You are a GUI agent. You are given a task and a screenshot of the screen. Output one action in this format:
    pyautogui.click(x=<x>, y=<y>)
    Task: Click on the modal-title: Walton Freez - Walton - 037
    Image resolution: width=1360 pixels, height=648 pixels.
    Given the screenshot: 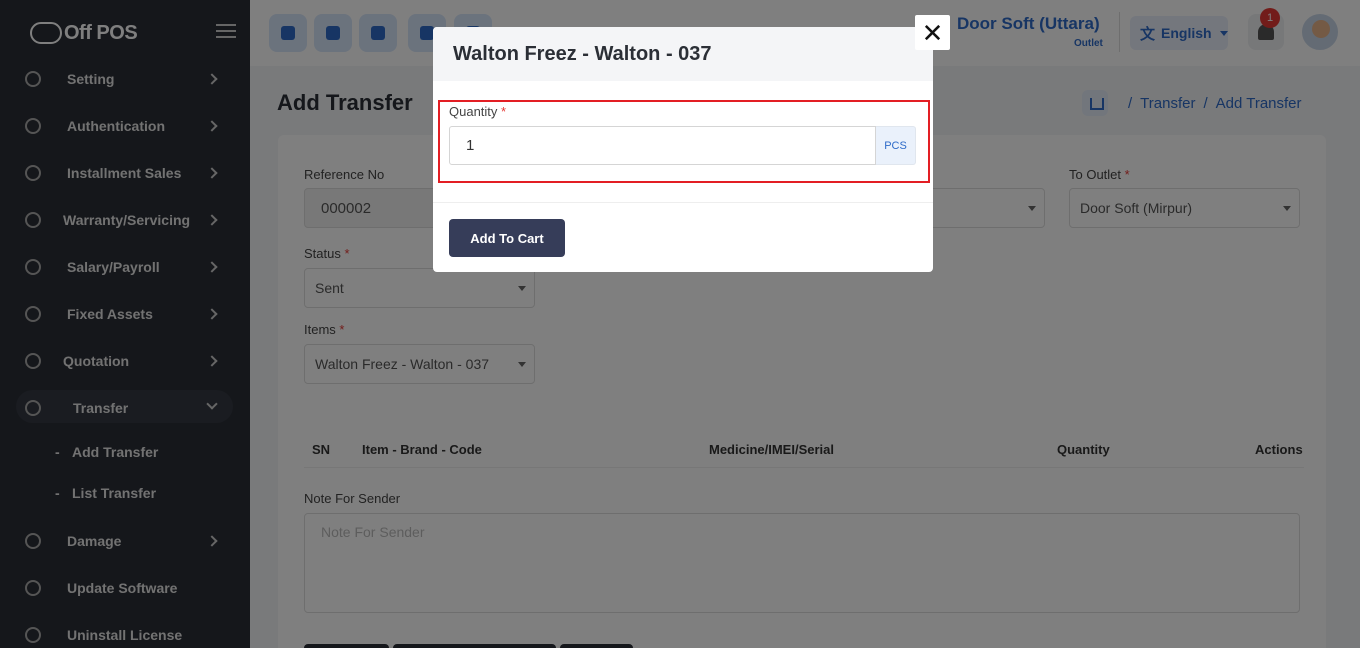 What is the action you would take?
    pyautogui.click(x=683, y=54)
    